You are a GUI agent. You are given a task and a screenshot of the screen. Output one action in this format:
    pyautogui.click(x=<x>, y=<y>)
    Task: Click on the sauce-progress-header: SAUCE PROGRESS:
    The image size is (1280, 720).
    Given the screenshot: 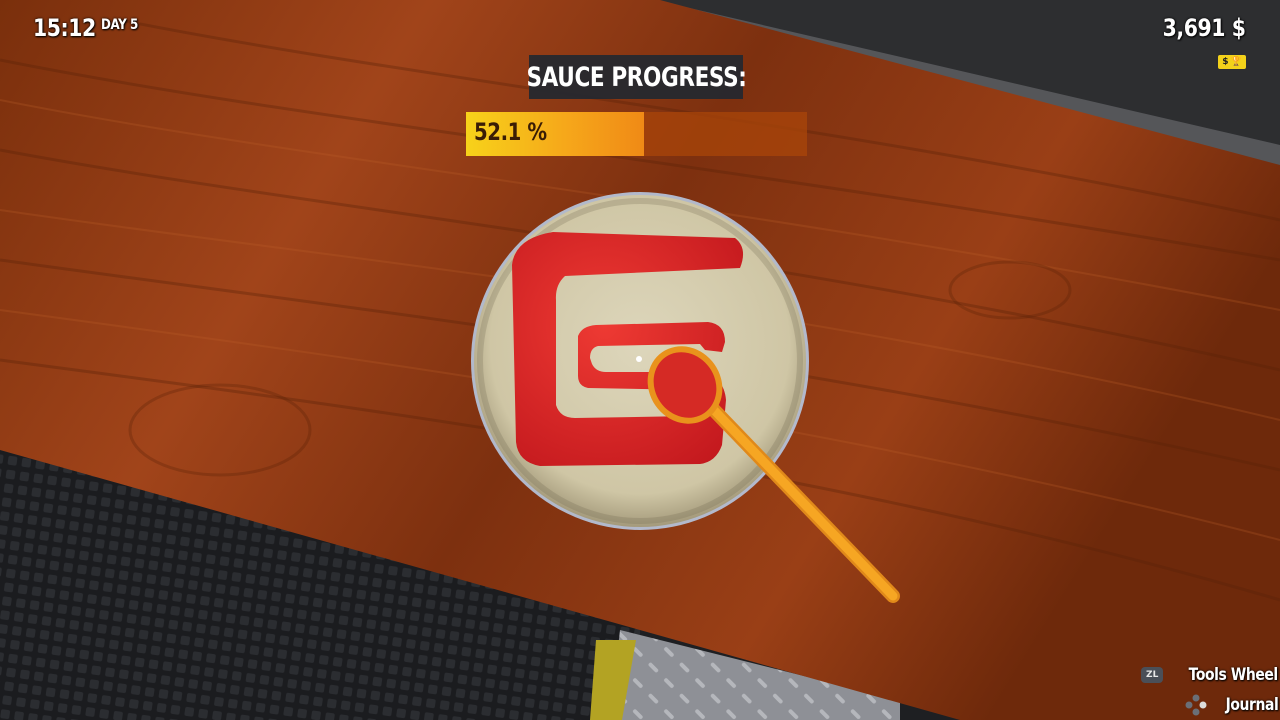 What is the action you would take?
    pyautogui.click(x=636, y=77)
    